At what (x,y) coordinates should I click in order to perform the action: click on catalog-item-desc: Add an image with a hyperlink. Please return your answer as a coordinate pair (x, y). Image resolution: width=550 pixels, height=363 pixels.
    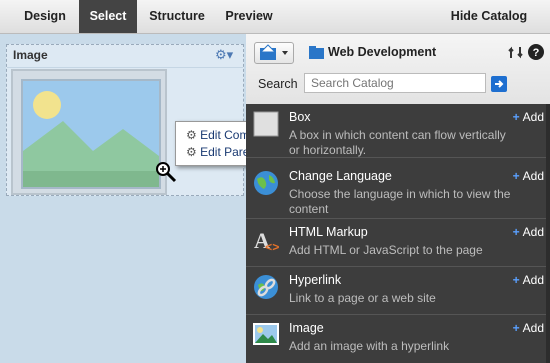
    Looking at the image, I should click on (369, 346).